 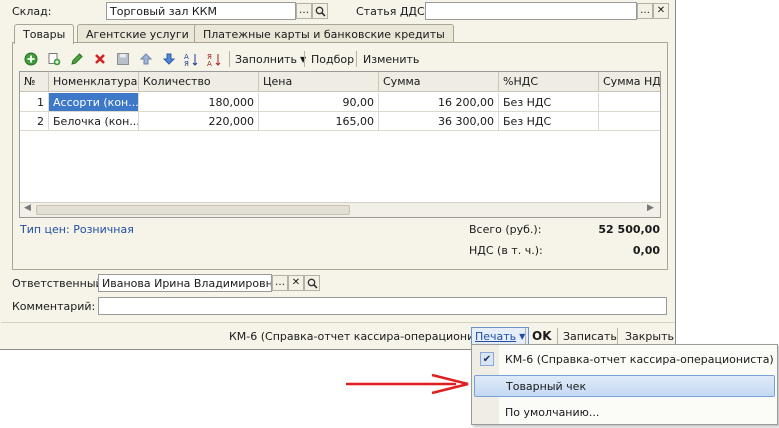 I want to click on column-header-vat-rate: %НДС, so click(x=549, y=82).